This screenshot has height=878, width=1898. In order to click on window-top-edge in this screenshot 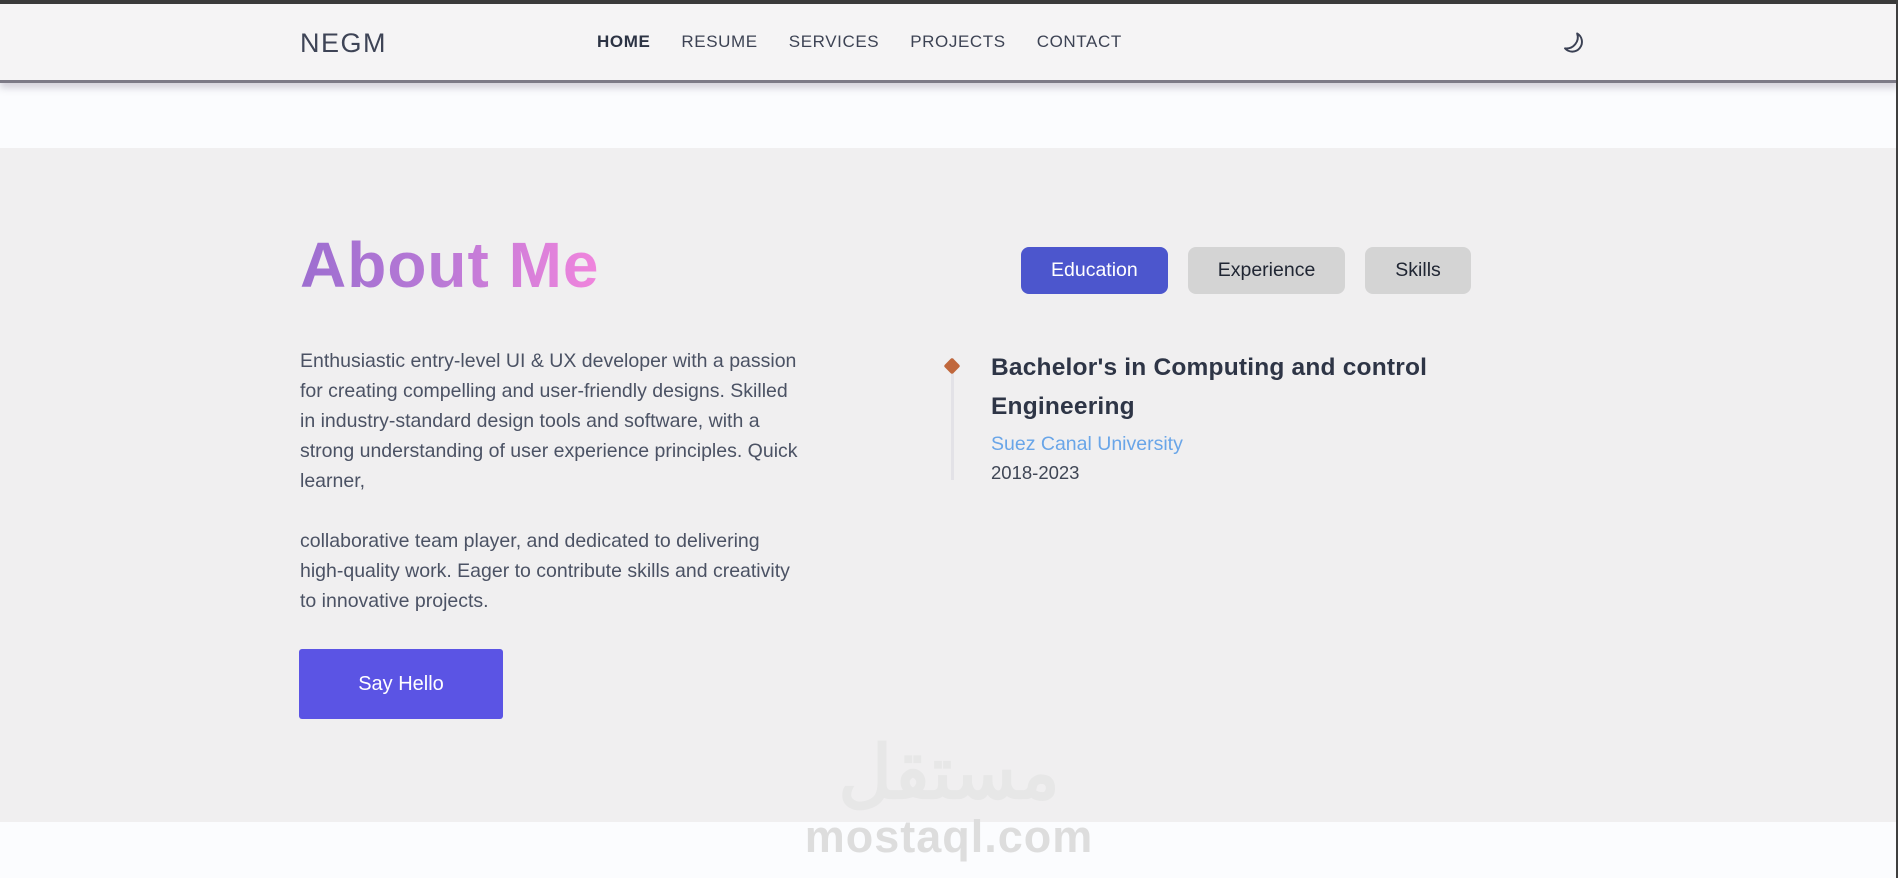, I will do `click(949, 2)`.